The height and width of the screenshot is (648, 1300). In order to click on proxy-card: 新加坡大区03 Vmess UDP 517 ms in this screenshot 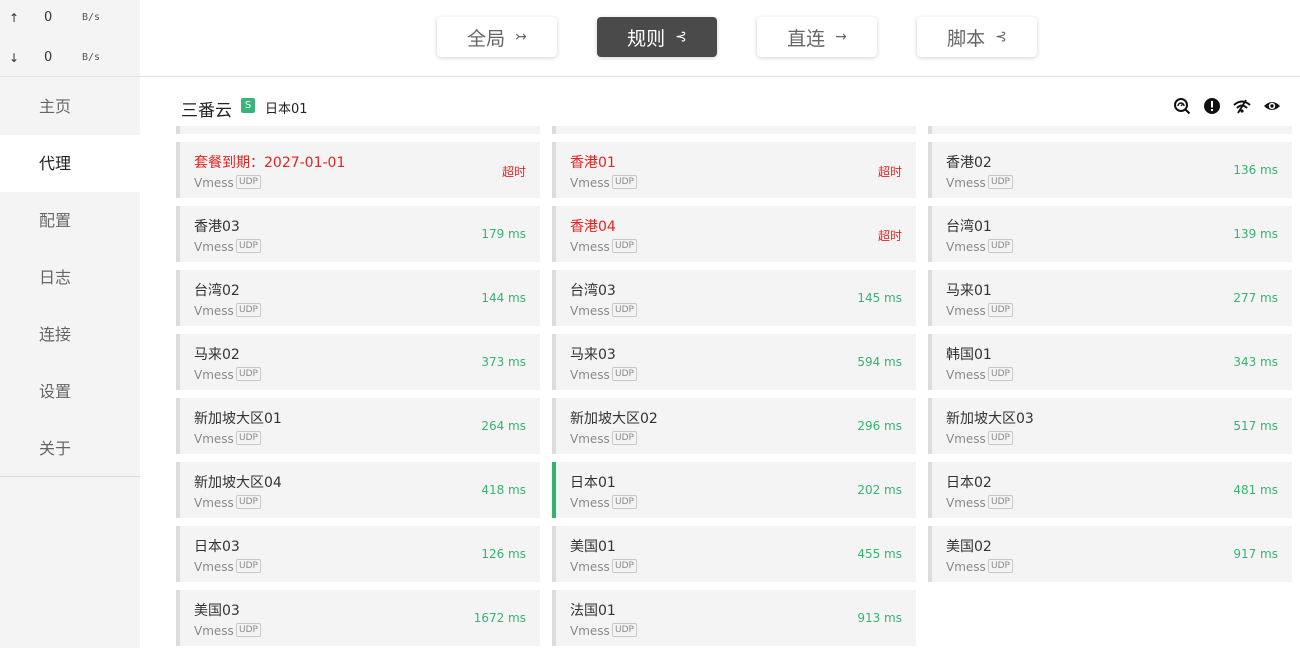, I will do `click(1110, 426)`.